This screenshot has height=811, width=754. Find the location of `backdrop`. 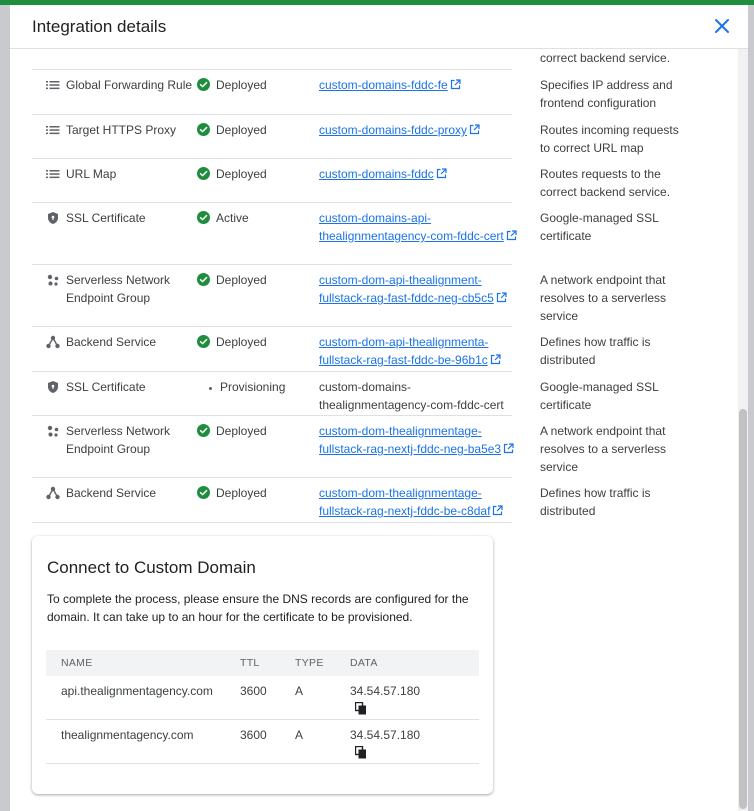

backdrop is located at coordinates (5, 408).